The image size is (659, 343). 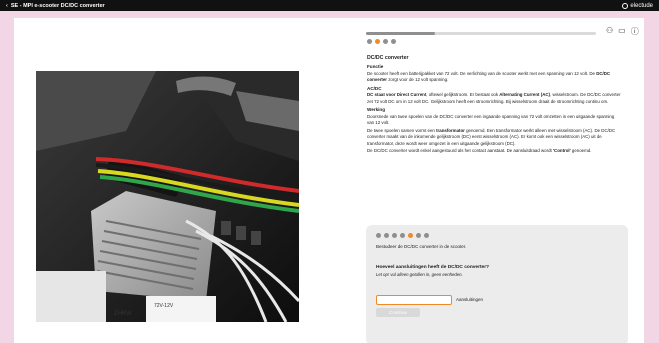 I want to click on toolbar: ⚇ ▭ ⓘ, so click(x=622, y=31).